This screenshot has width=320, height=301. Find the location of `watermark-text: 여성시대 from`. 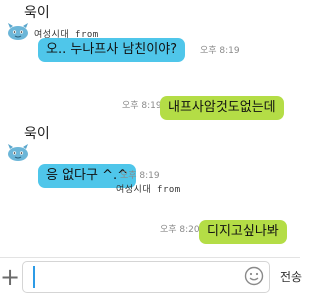

watermark-text: 여성시대 from is located at coordinates (148, 190).